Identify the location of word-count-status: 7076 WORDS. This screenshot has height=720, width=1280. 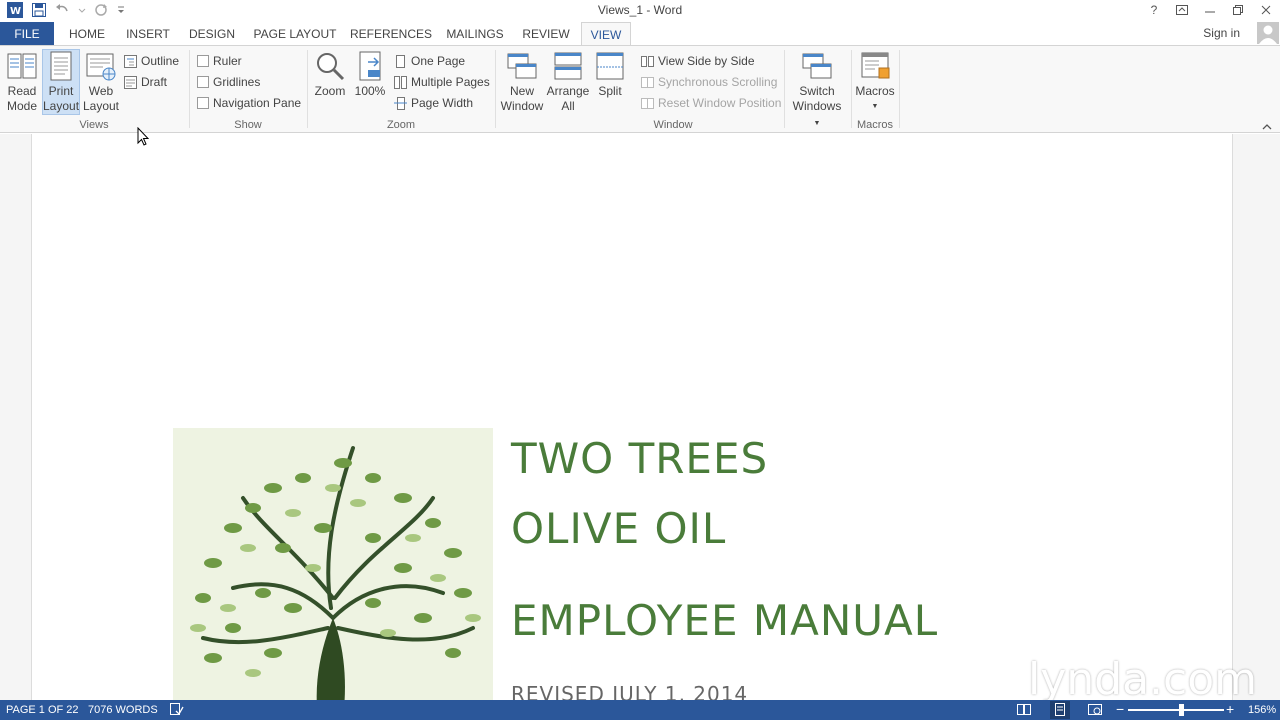
(123, 710).